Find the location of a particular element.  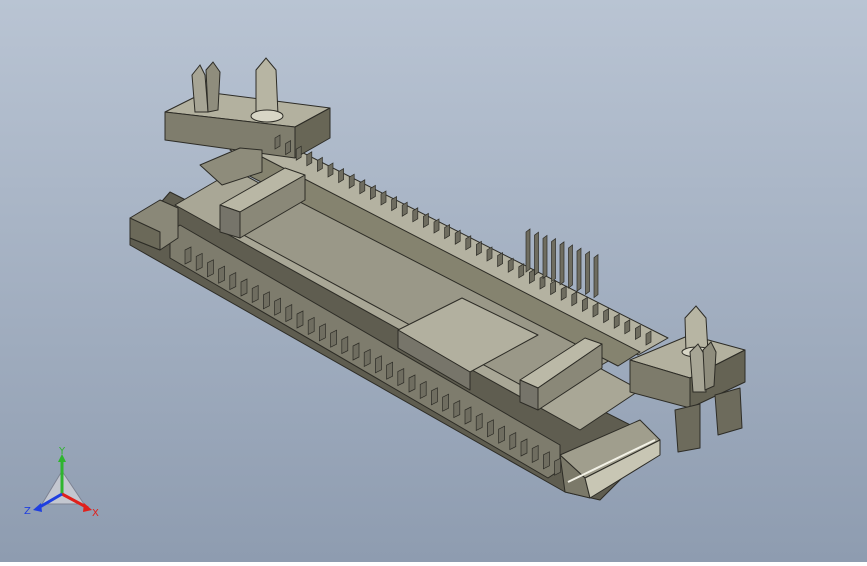

z-arrow-icon is located at coordinates (37, 507).